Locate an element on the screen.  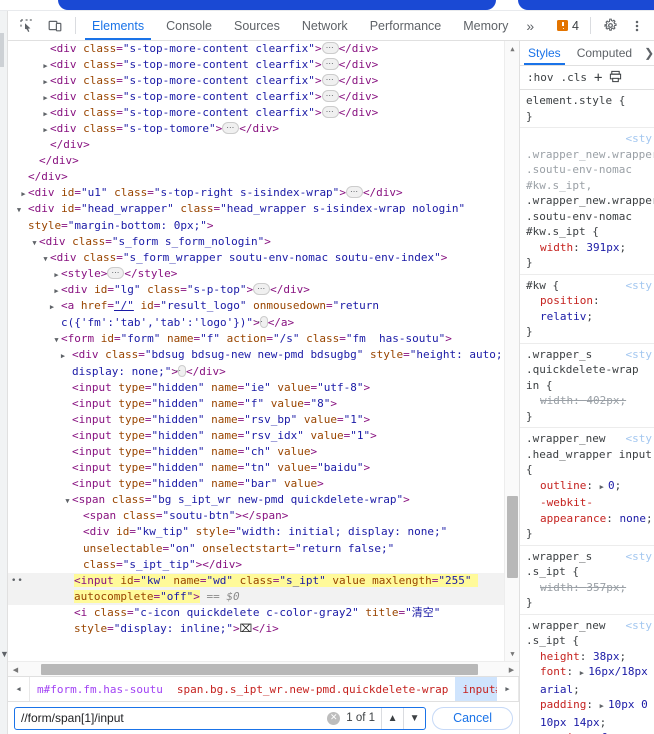
css-declaration: outline: ▶ 0; is located at coordinates (573, 487).